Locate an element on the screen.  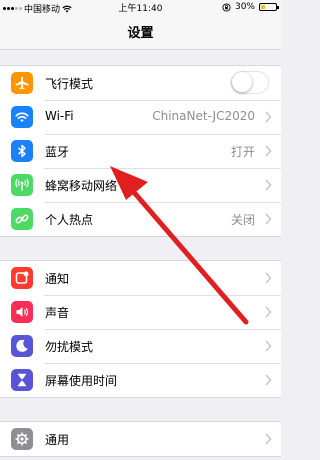
orientation-lock-icon is located at coordinates (226, 7).